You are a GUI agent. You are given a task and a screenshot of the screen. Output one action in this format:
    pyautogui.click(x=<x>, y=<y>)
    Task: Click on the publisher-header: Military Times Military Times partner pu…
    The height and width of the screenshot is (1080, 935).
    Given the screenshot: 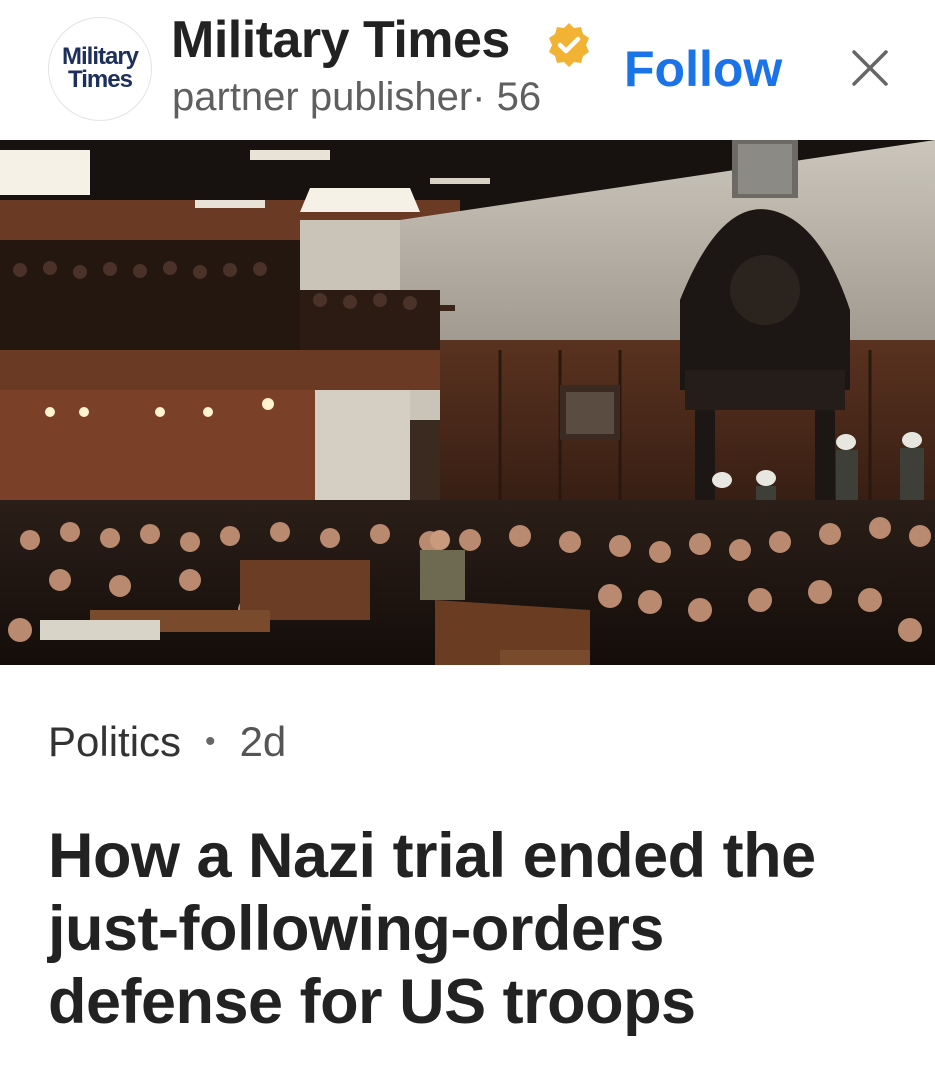 What is the action you would take?
    pyautogui.click(x=467, y=70)
    